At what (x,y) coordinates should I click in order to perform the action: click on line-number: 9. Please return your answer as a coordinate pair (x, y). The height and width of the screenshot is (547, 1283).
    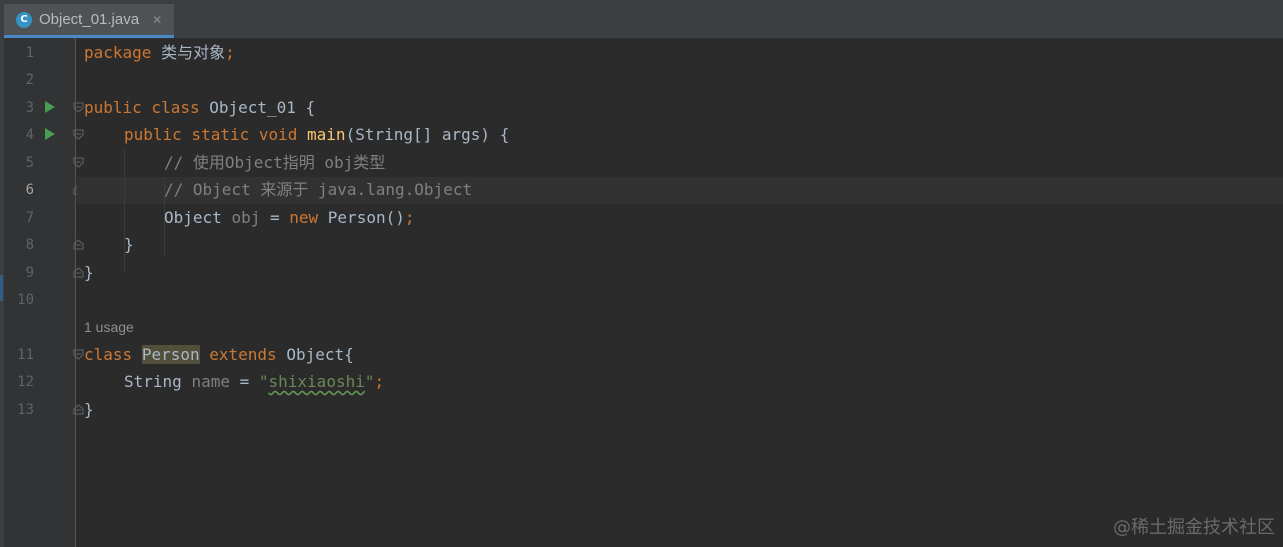
    Looking at the image, I should click on (29, 273).